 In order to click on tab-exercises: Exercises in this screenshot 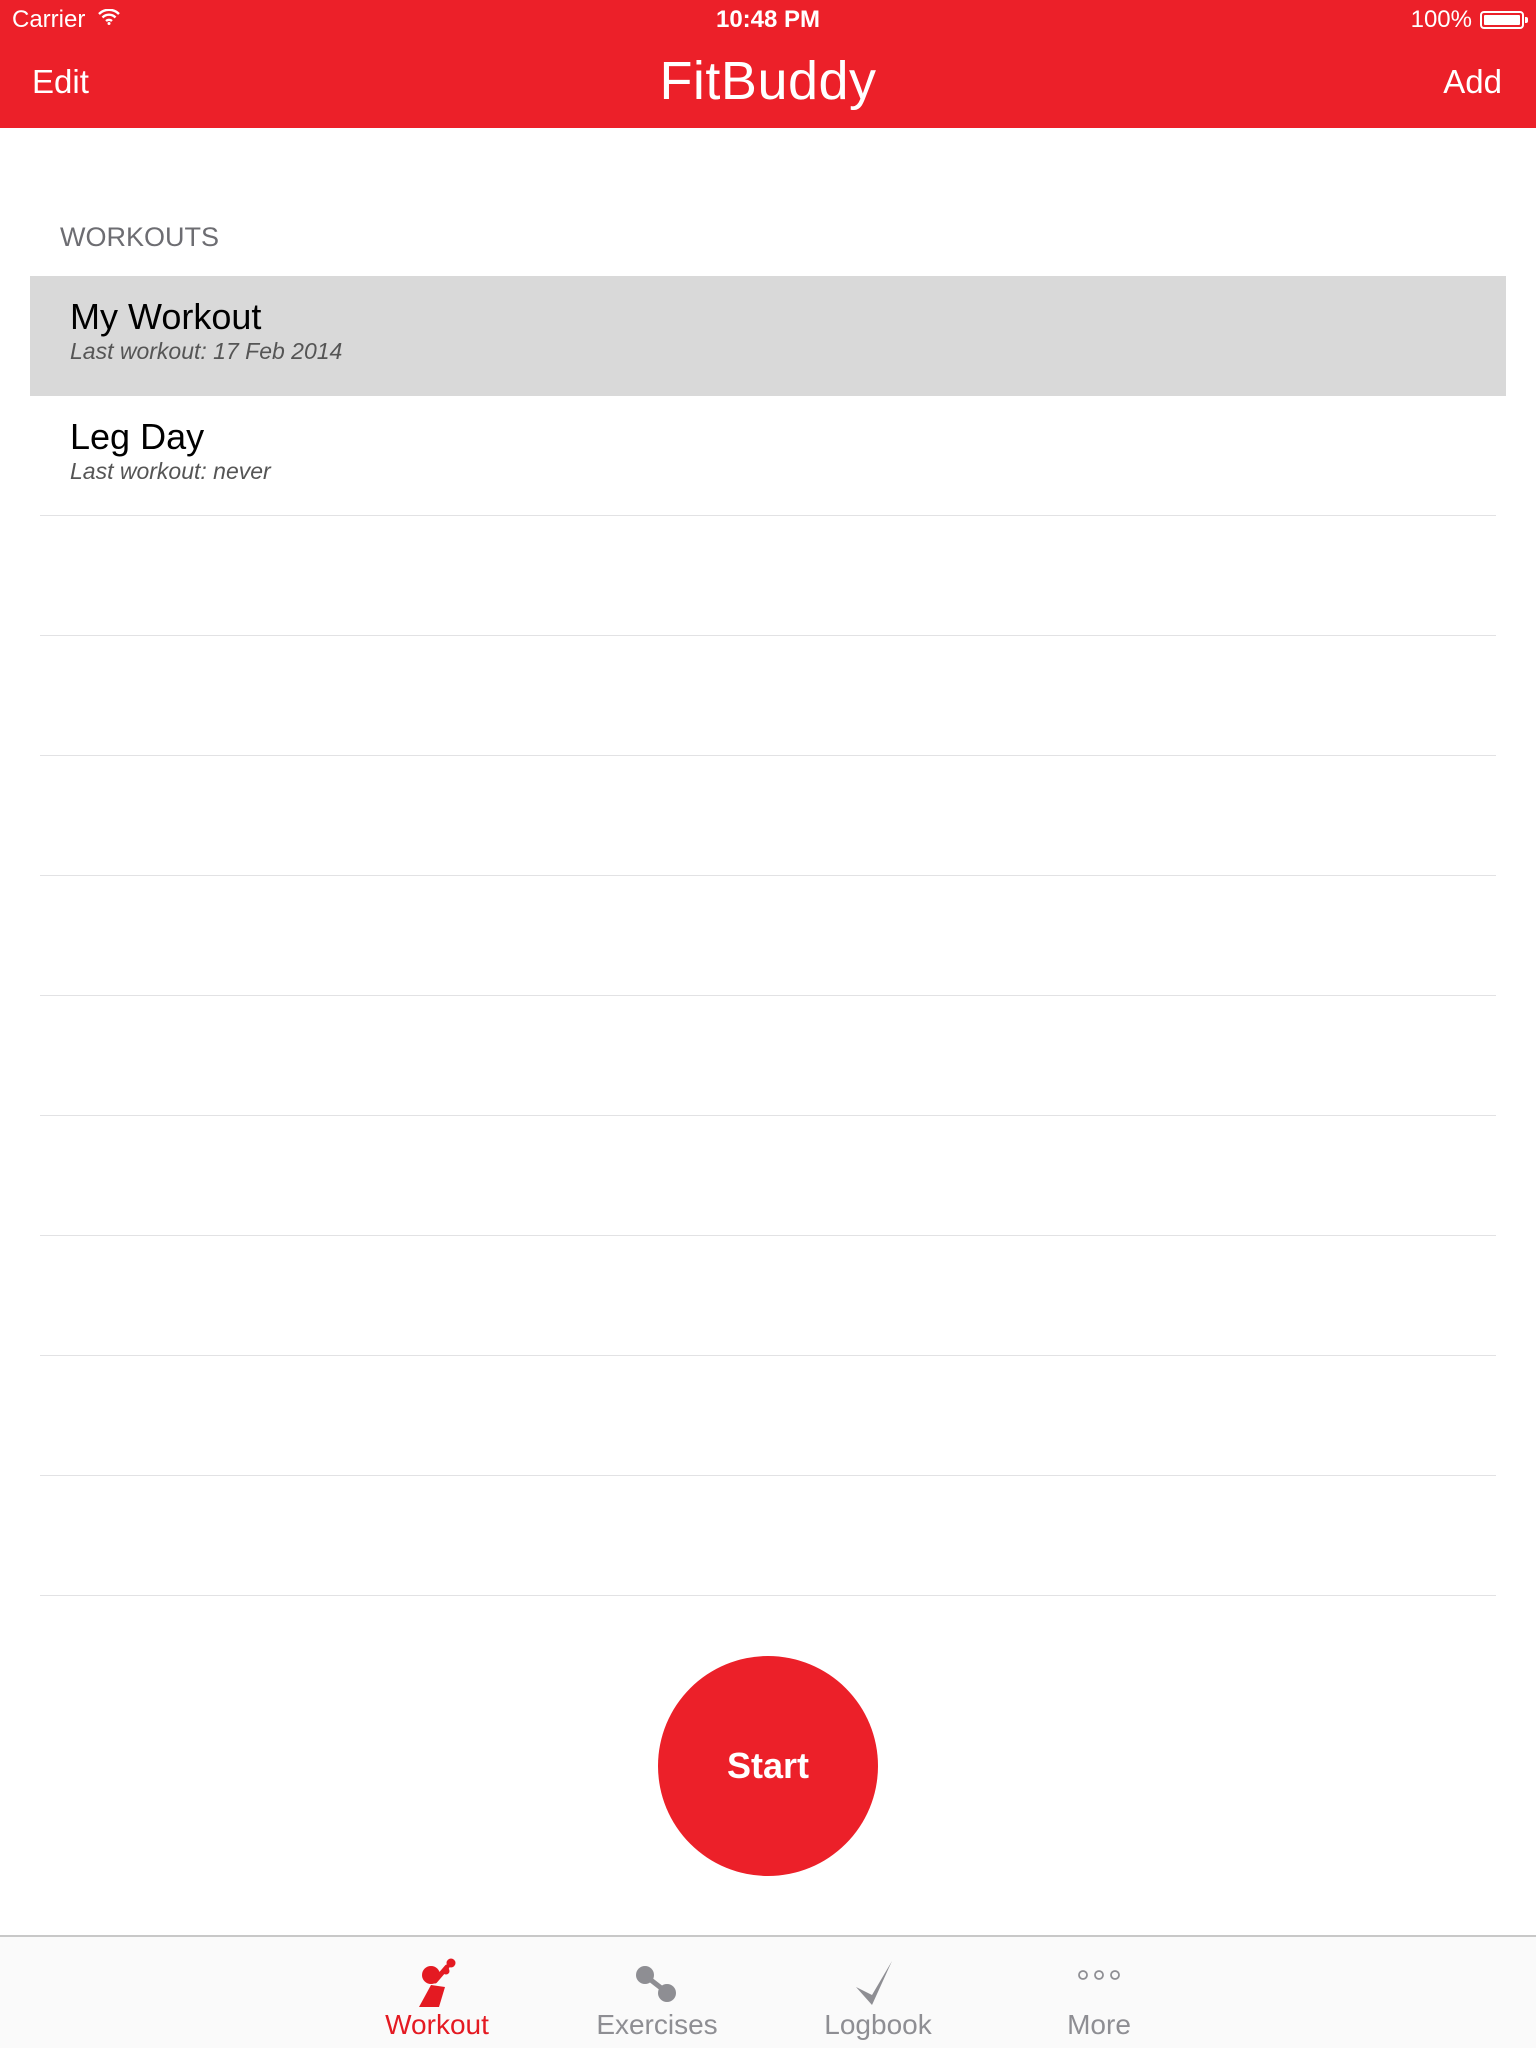, I will do `click(657, 1992)`.